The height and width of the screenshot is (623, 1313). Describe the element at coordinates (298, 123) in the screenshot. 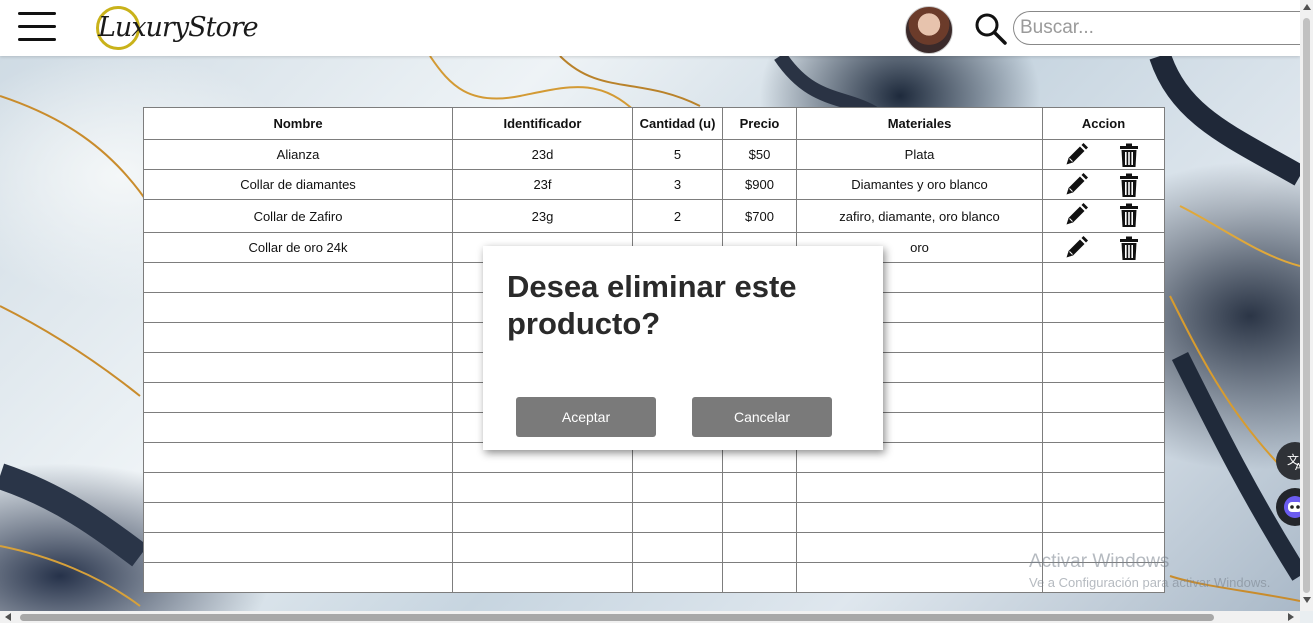

I see `column-header-nombre: Nombre` at that location.